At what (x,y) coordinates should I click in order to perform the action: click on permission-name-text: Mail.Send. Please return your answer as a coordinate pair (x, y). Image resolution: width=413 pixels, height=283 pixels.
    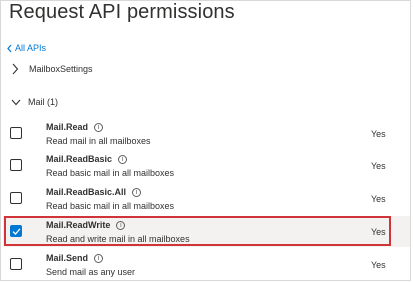
    Looking at the image, I should click on (67, 258).